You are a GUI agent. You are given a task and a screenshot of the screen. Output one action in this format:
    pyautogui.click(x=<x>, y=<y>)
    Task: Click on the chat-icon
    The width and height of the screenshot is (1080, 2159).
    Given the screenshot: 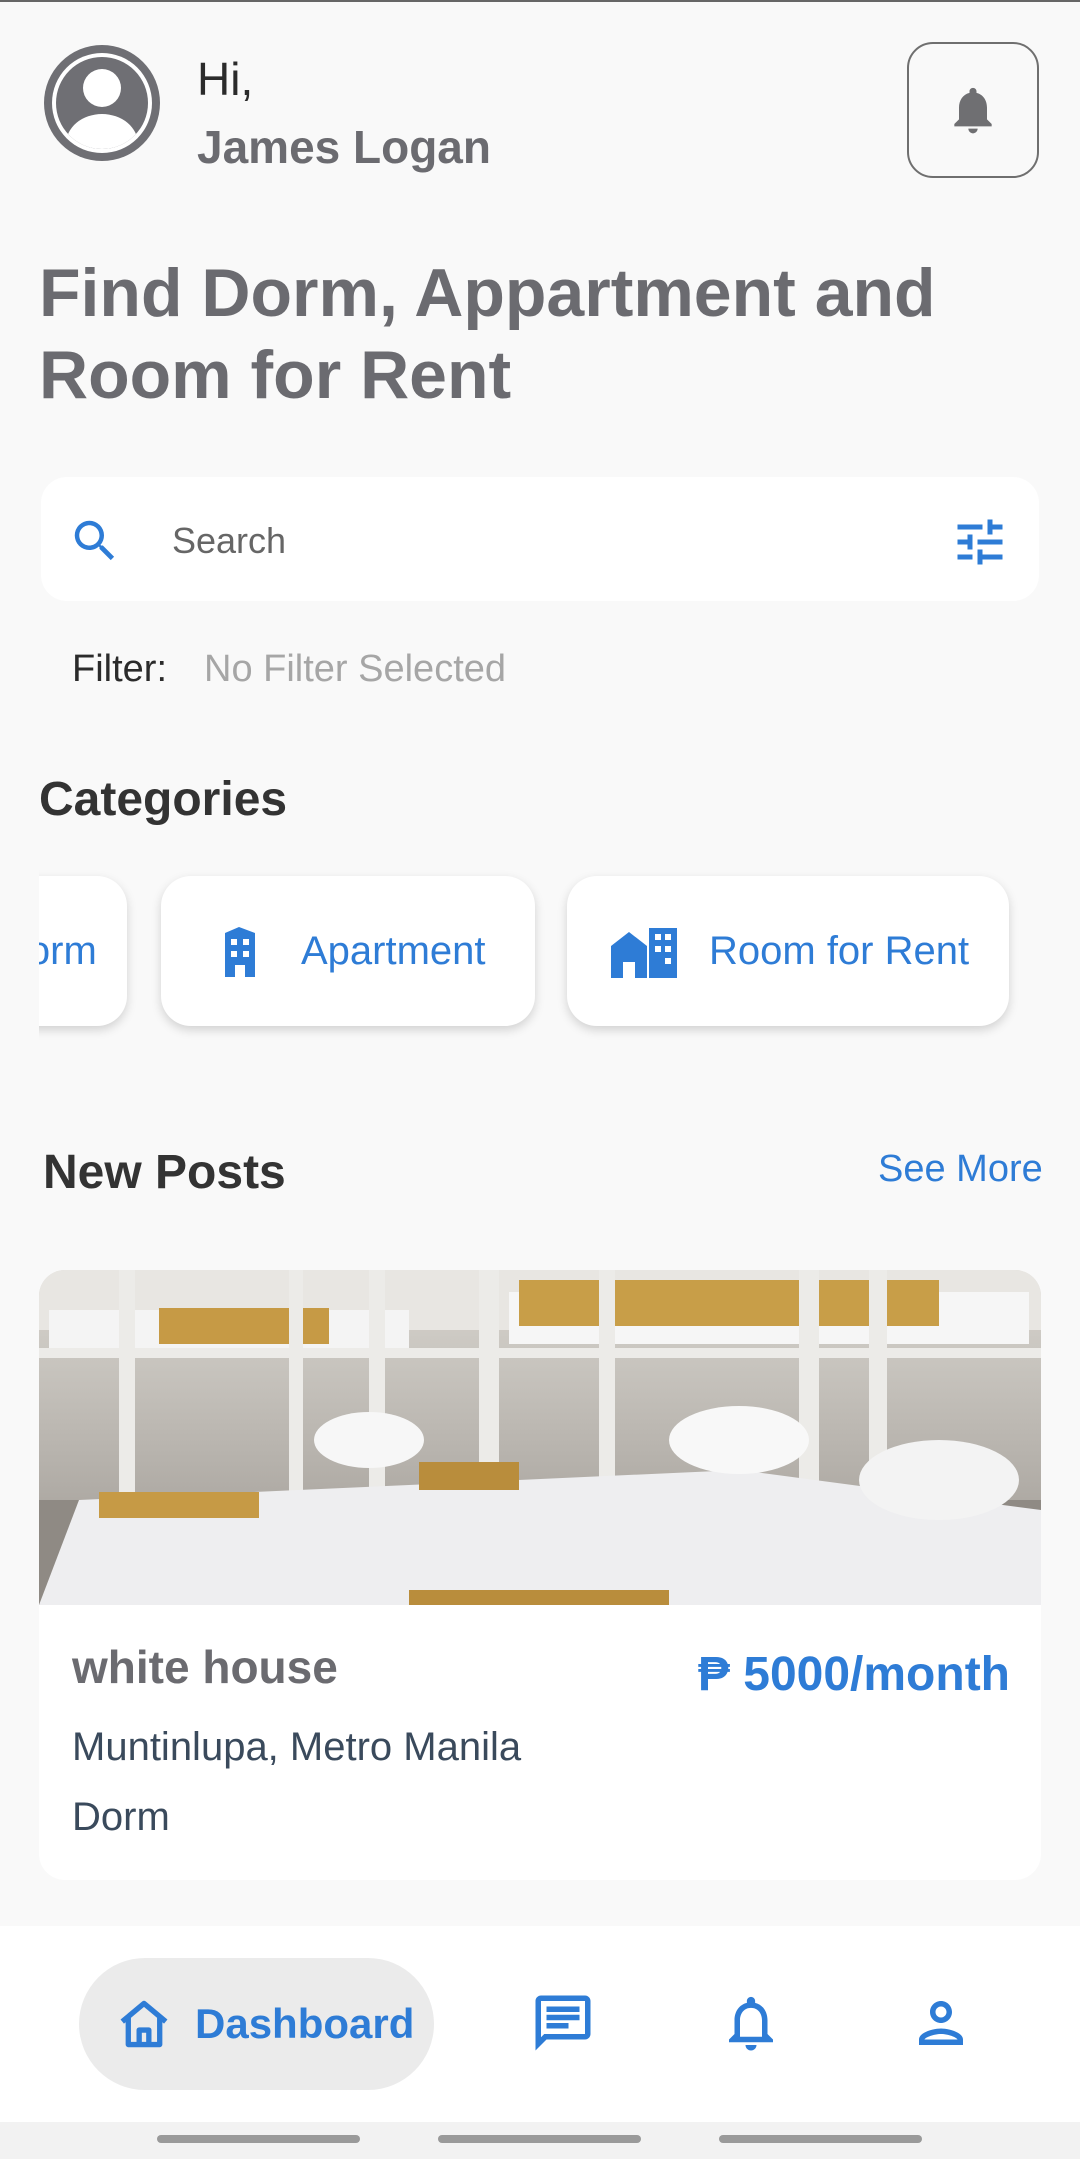 What is the action you would take?
    pyautogui.click(x=563, y=2023)
    